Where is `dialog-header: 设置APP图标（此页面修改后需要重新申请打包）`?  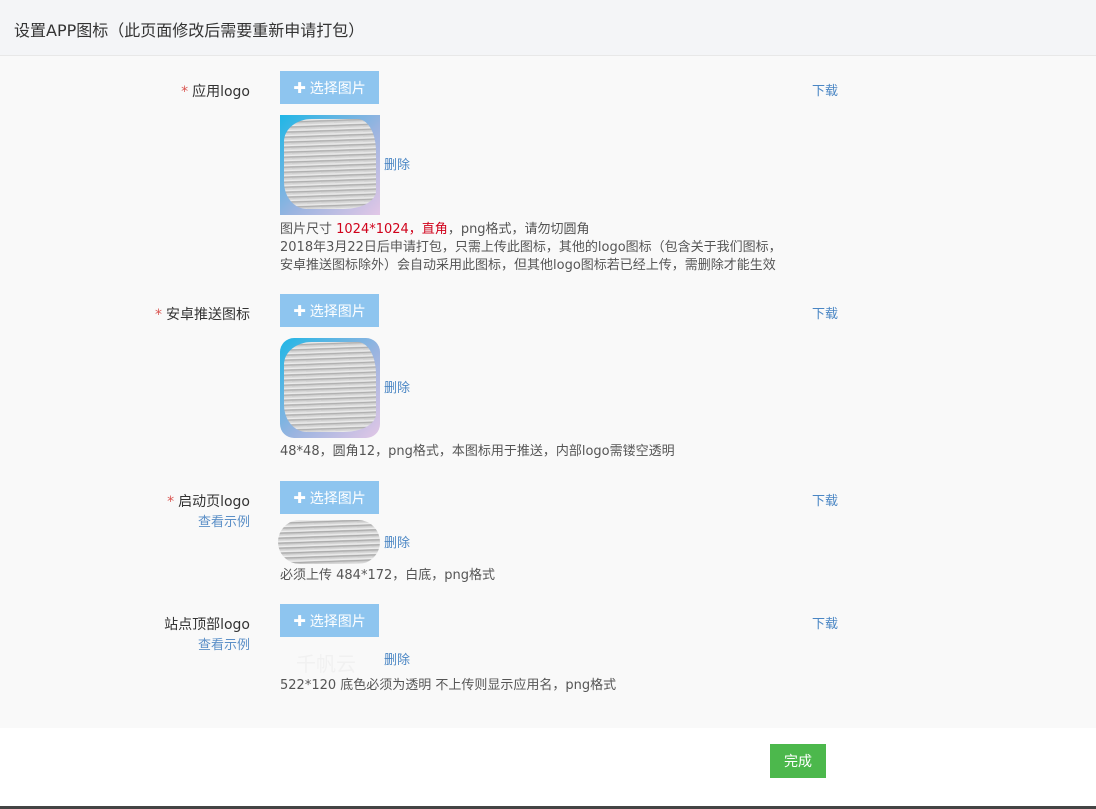 dialog-header: 设置APP图标（此页面修改后需要重新申请打包） is located at coordinates (548, 28).